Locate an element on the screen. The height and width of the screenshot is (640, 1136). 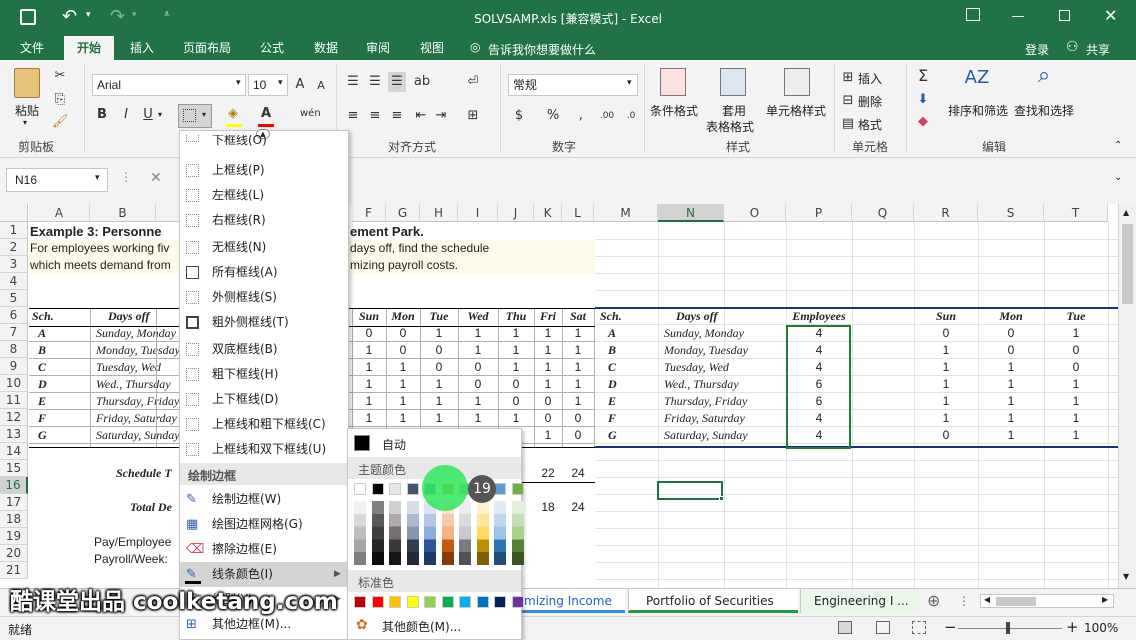
auto-color-label: 自动 is located at coordinates (394, 444).